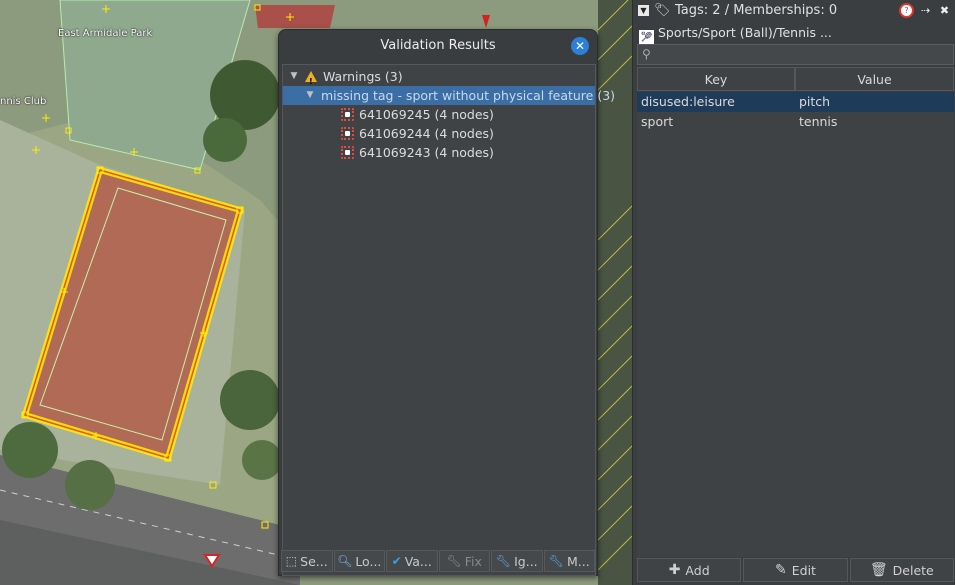  What do you see at coordinates (363, 76) in the screenshot?
I see `warnings-label: Warnings (3)` at bounding box center [363, 76].